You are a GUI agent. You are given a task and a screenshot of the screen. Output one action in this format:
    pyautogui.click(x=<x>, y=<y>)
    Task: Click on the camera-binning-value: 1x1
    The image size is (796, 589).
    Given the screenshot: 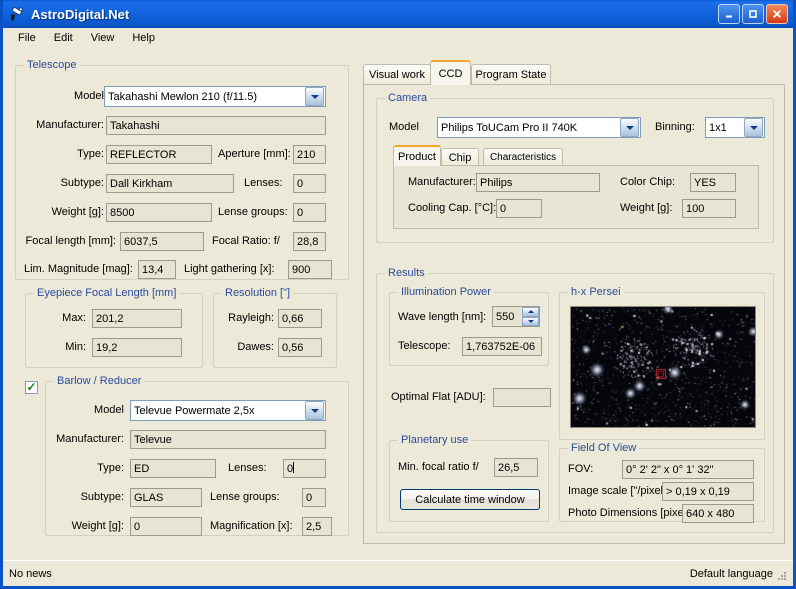 What is the action you would take?
    pyautogui.click(x=718, y=127)
    